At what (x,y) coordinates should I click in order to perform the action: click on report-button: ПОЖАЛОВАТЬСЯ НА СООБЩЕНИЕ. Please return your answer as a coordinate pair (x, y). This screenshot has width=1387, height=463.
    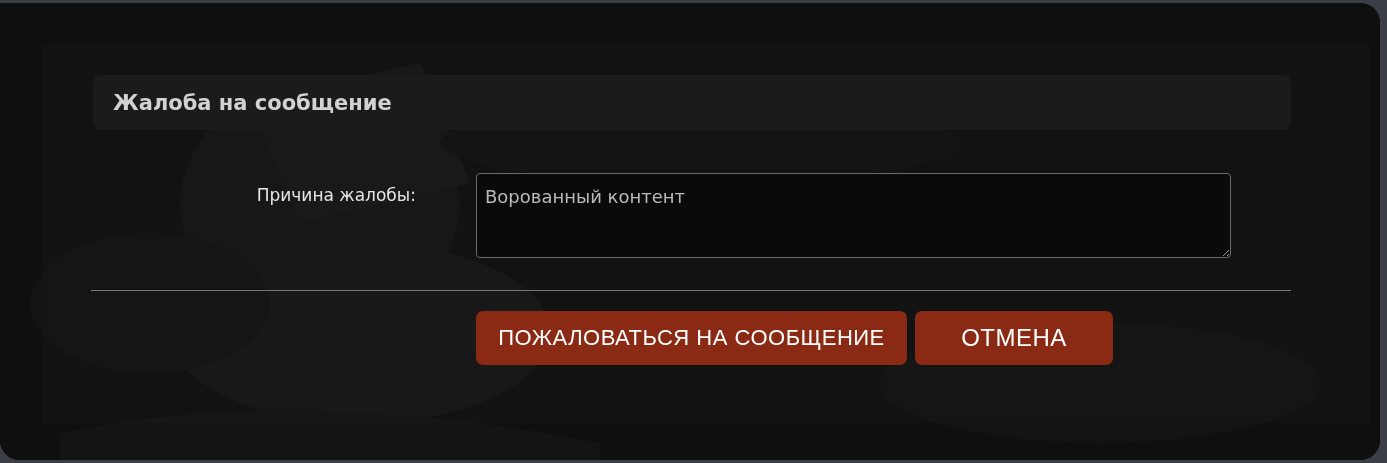
    Looking at the image, I should click on (691, 338).